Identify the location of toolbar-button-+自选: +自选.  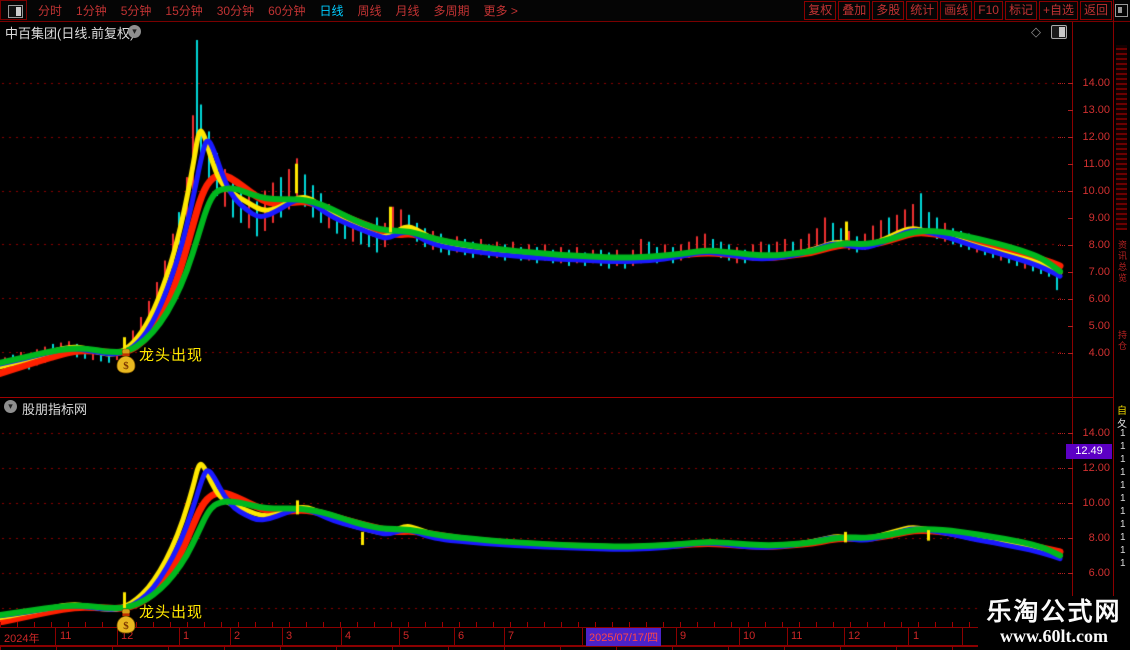
(1058, 10).